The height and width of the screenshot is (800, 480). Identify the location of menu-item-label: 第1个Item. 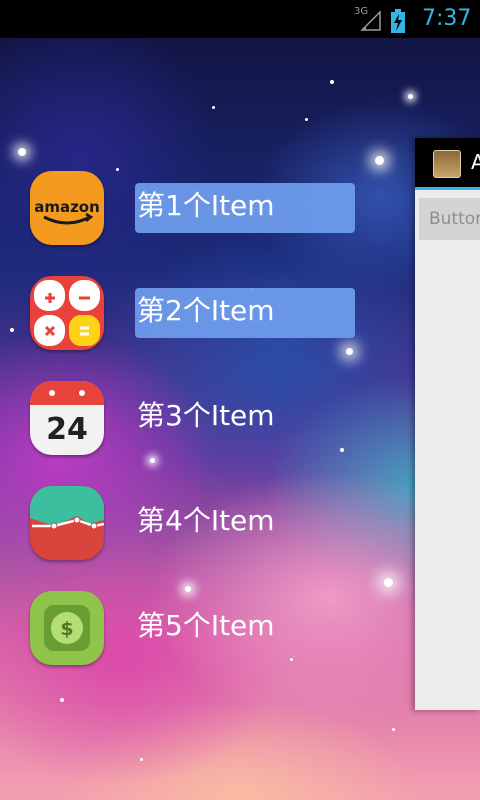
(245, 208).